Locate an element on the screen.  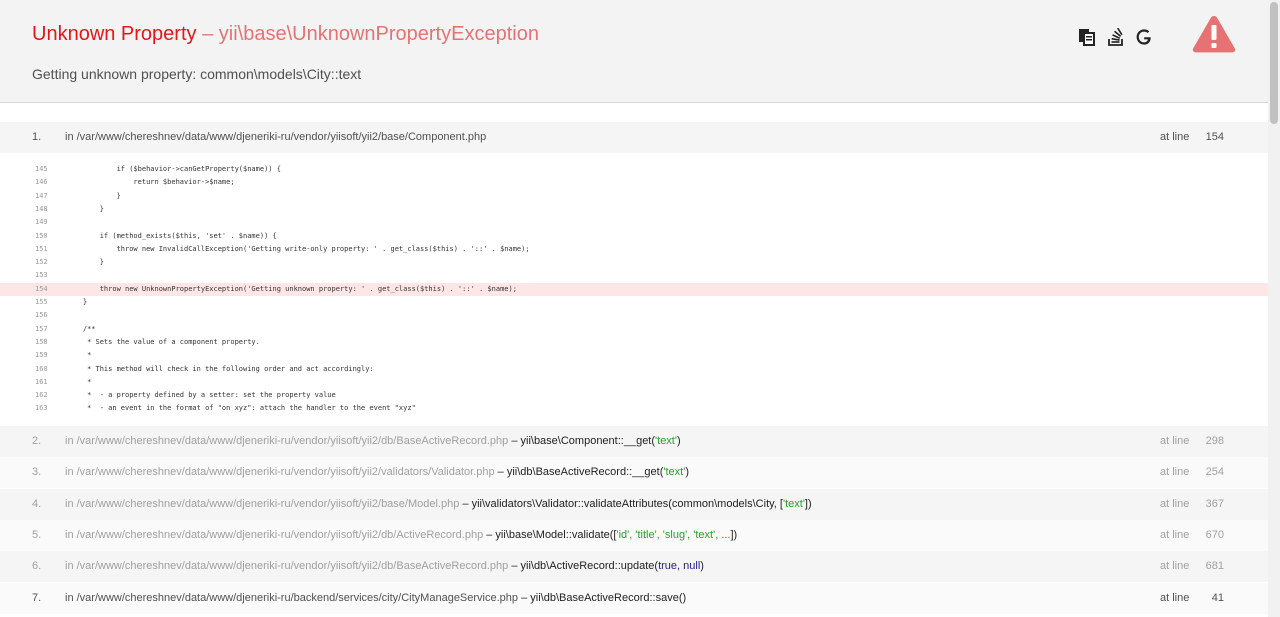
exception-name: Unknown Property is located at coordinates (114, 34).